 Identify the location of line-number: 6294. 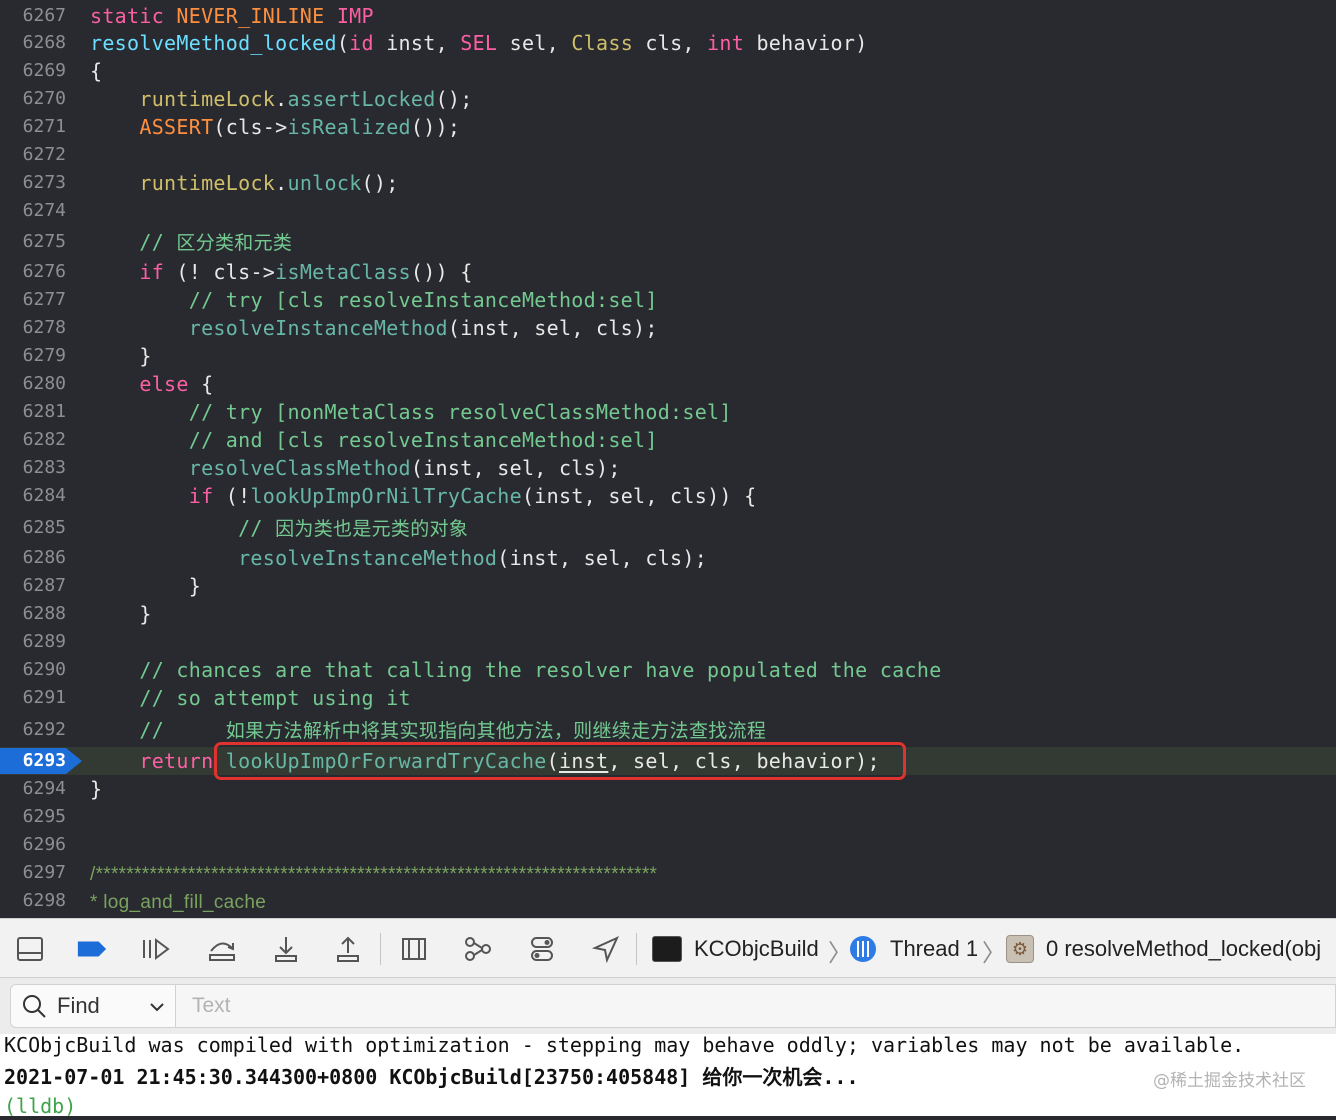
(33, 789).